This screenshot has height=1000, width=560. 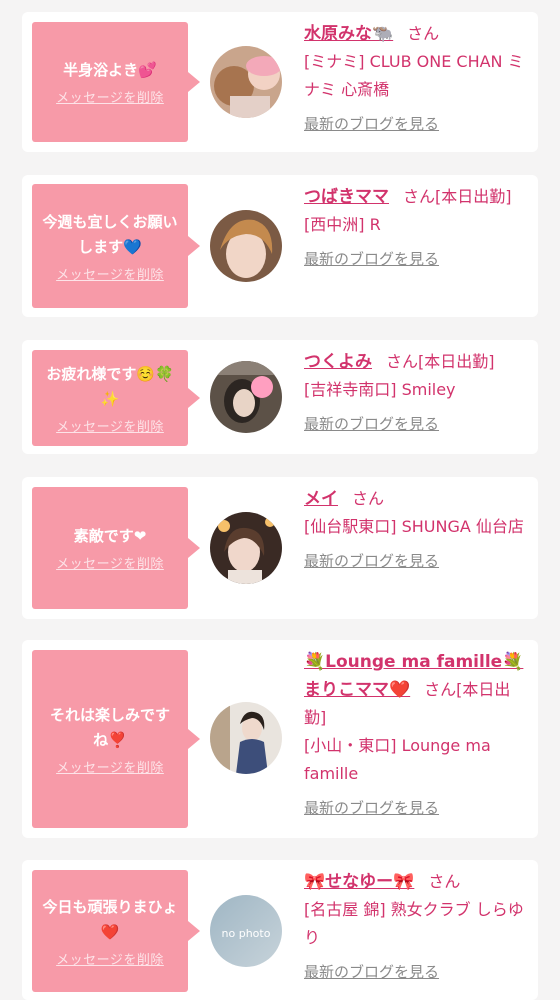 I want to click on sender-info: つくよみ さん[本日出勤] [吉祥寺南口] Smiley 最新のブログを見る, so click(x=416, y=393).